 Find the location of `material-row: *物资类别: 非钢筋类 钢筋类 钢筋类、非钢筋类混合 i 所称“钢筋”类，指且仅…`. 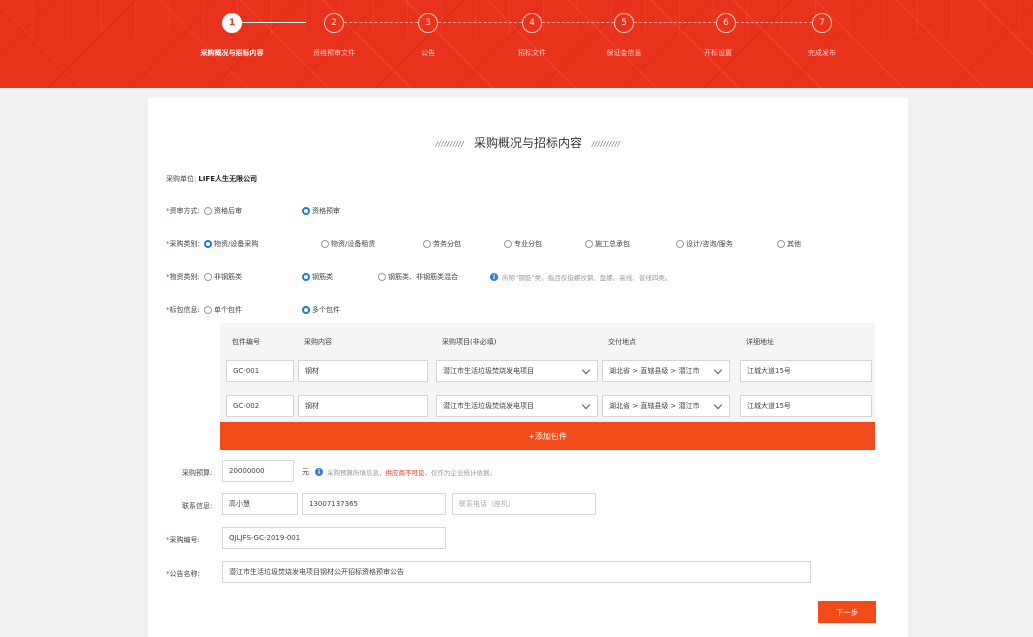

material-row: *物资类别: 非钢筋类 钢筋类 钢筋类、非钢筋类混合 i 所称“钢筋”类，指且仅… is located at coordinates (526, 277).